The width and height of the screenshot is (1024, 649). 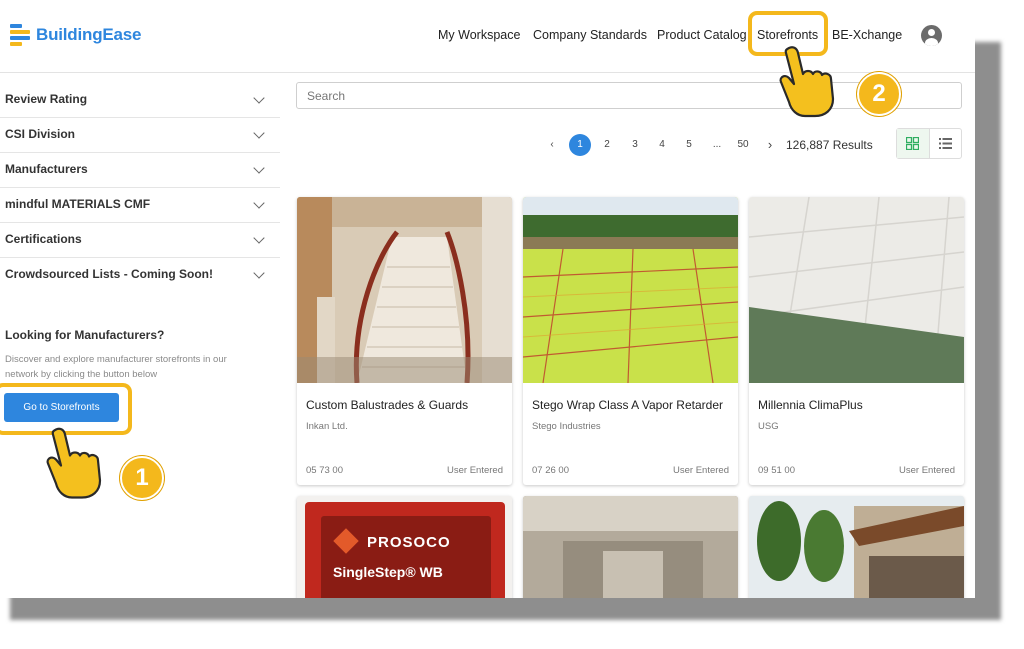 I want to click on filter-label: Crowdsourced Lists - Coming Soon!, so click(x=109, y=274).